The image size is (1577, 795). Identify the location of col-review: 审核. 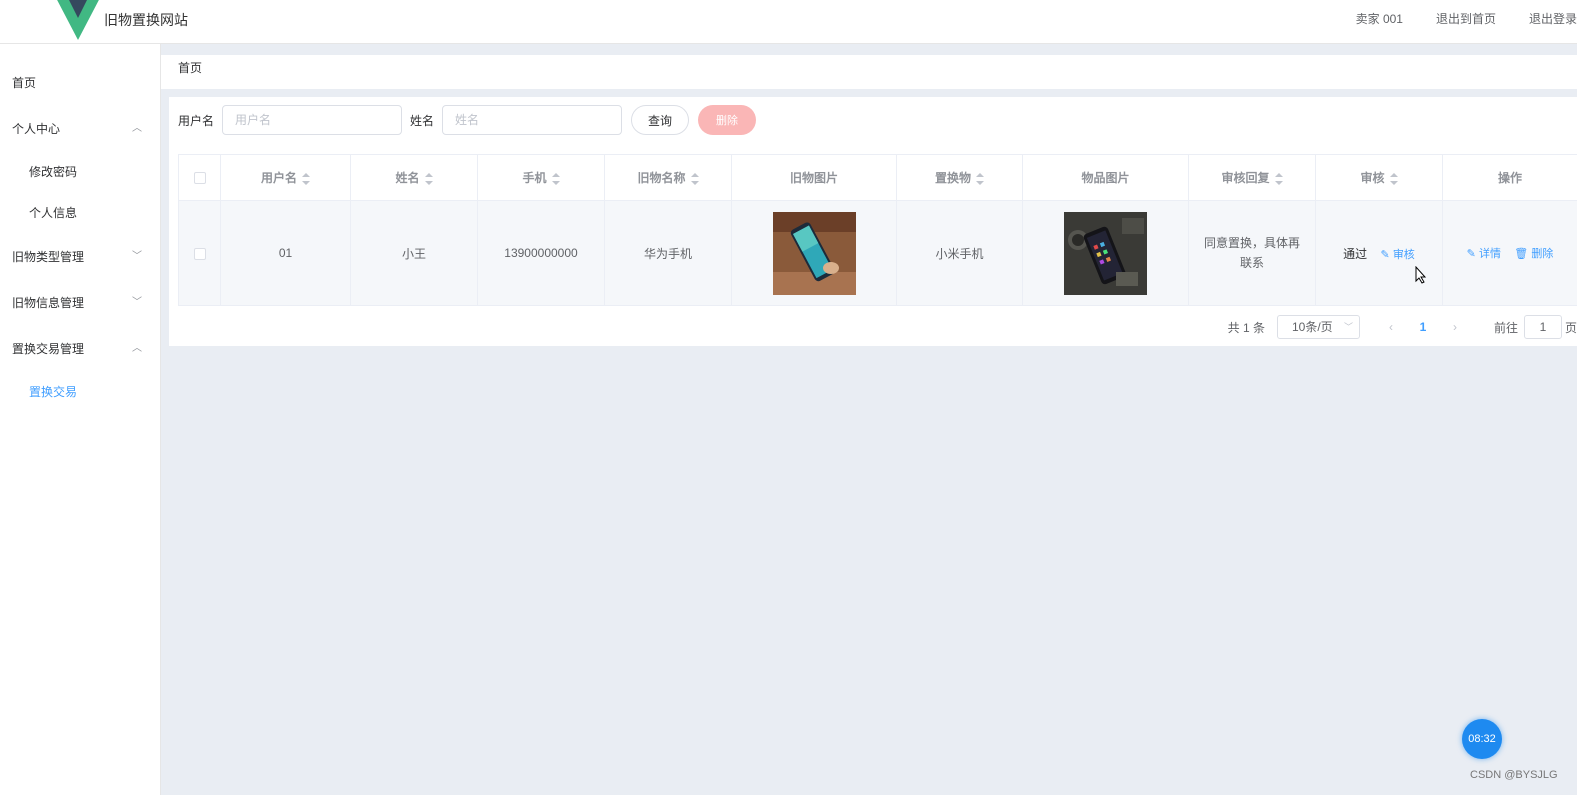
(1379, 177).